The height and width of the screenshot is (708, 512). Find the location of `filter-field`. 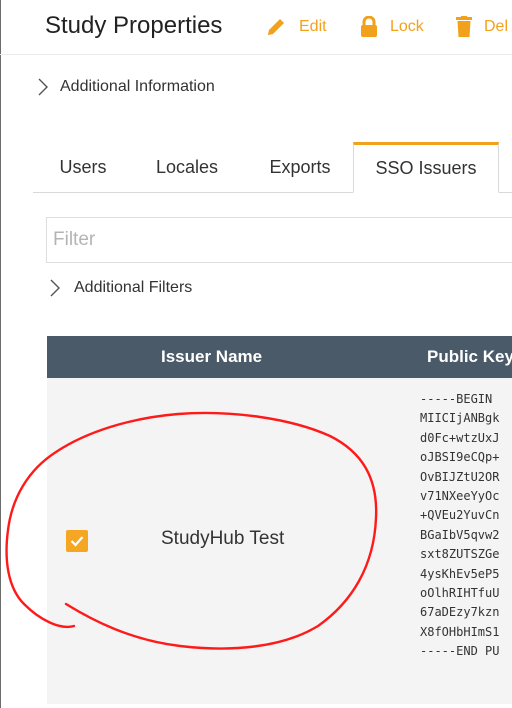

filter-field is located at coordinates (279, 240).